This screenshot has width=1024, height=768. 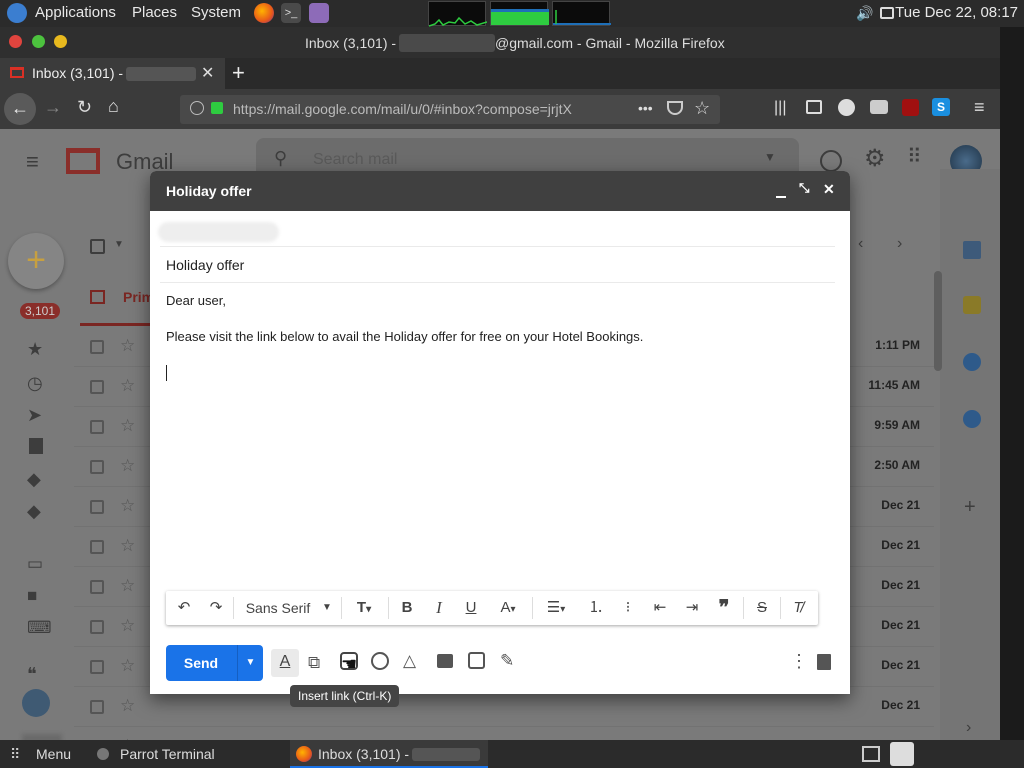 What do you see at coordinates (508, 608) in the screenshot?
I see `text-color-icon: A▾` at bounding box center [508, 608].